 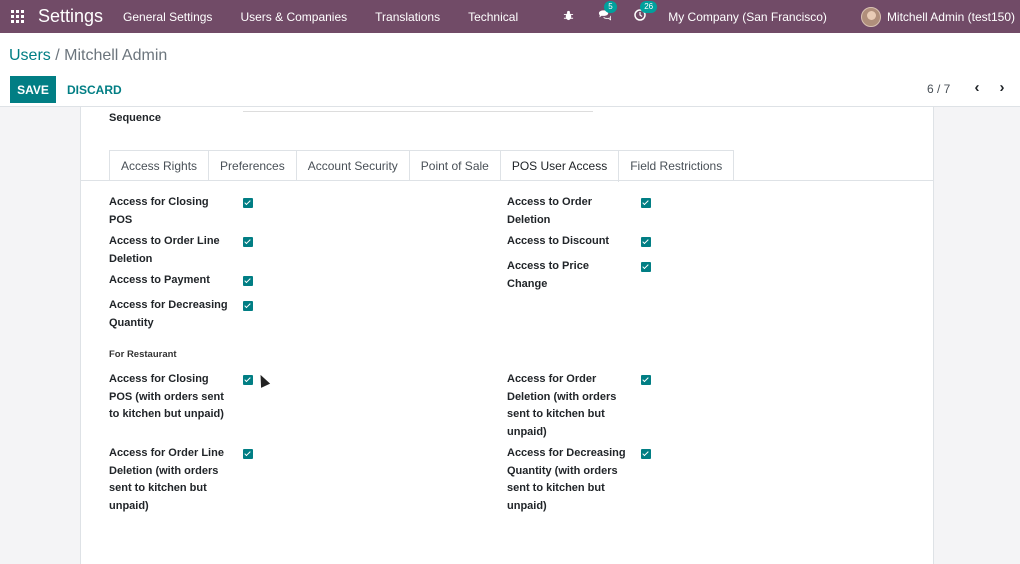 What do you see at coordinates (977, 88) in the screenshot?
I see `pager-previous-icon: ‹` at bounding box center [977, 88].